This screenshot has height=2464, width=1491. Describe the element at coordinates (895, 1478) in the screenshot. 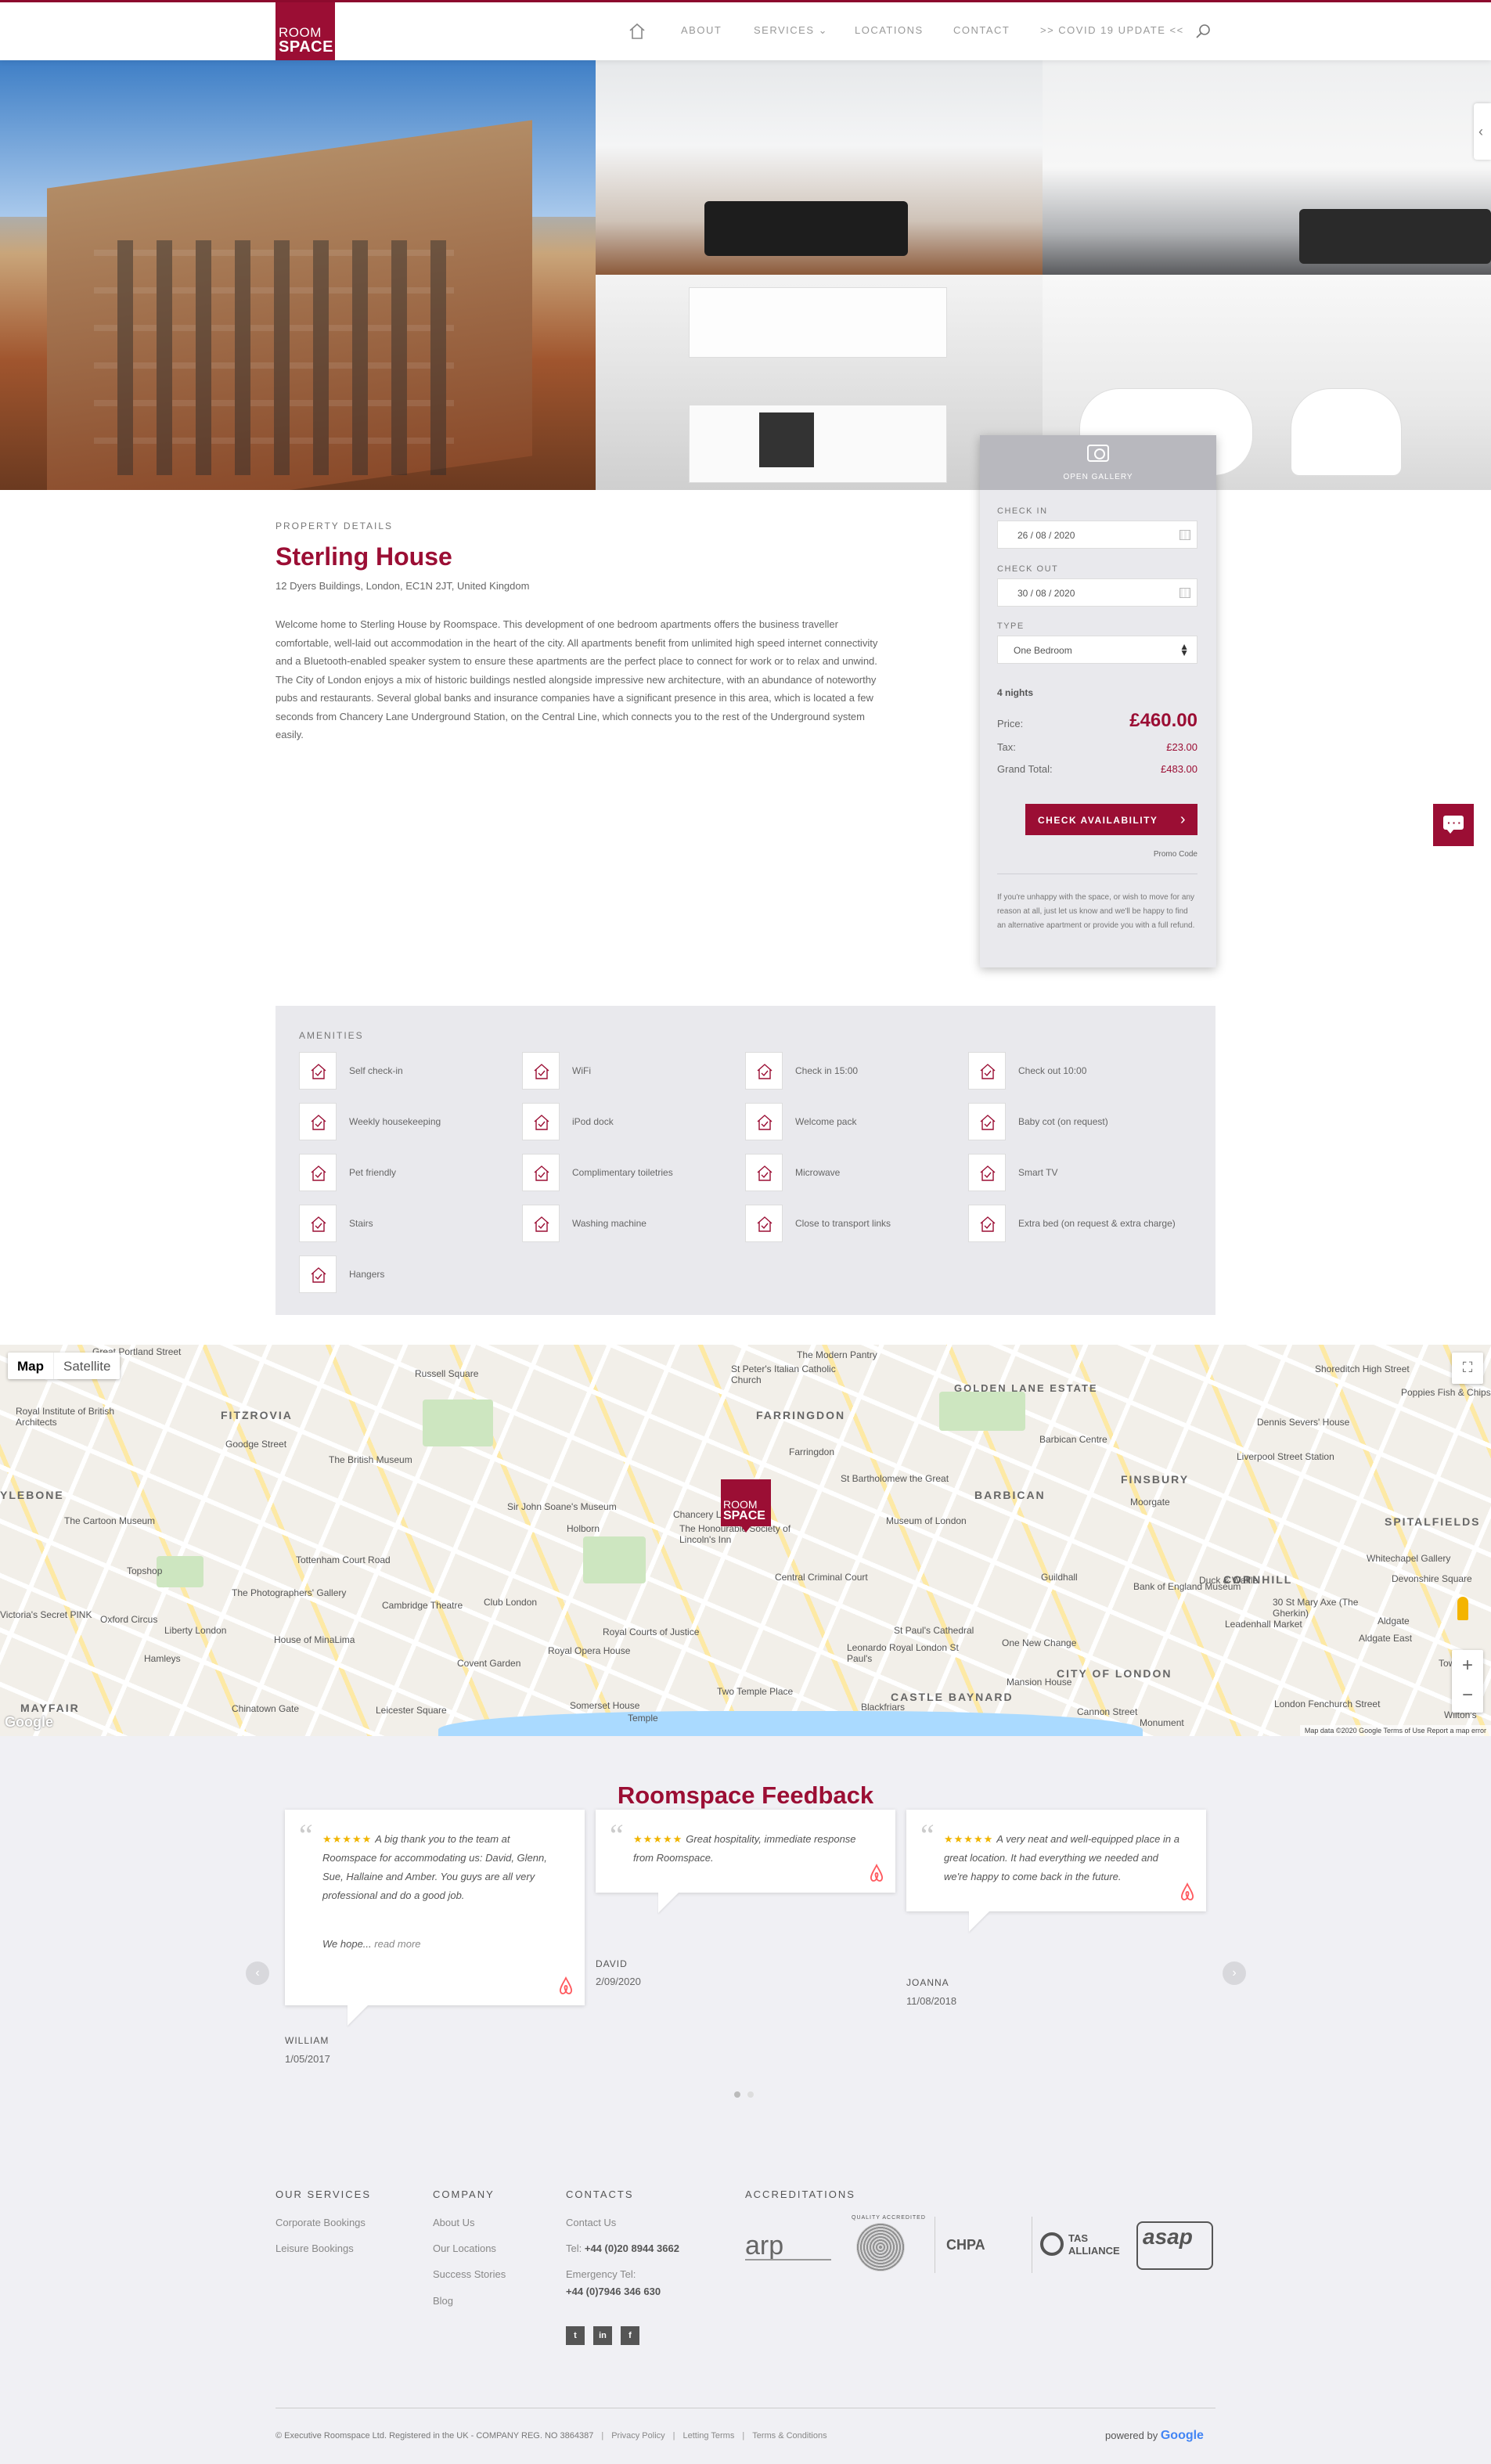

I see `map-place-label: St Bartholomew the Great` at that location.